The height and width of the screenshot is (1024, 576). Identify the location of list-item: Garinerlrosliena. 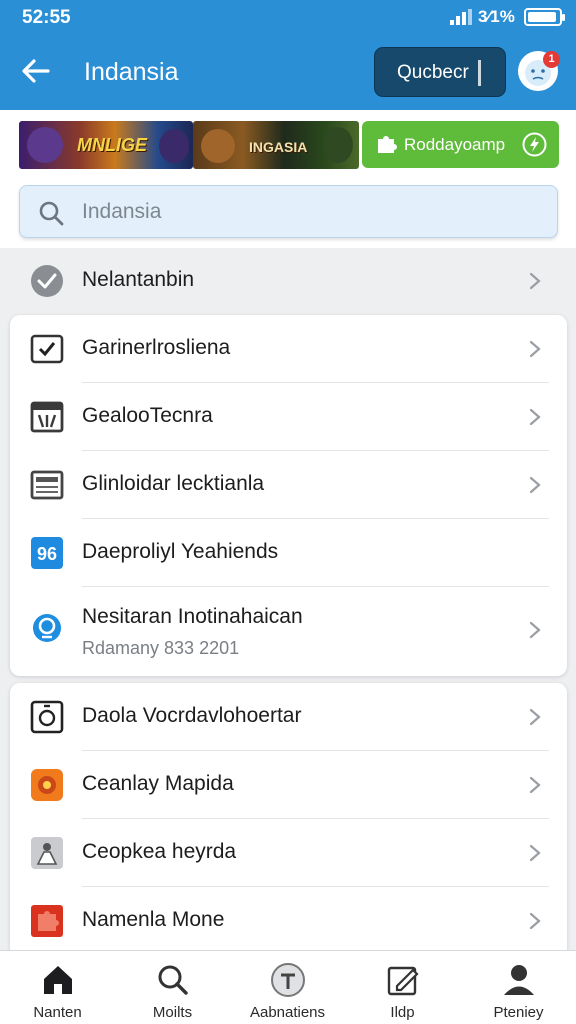
(288, 349).